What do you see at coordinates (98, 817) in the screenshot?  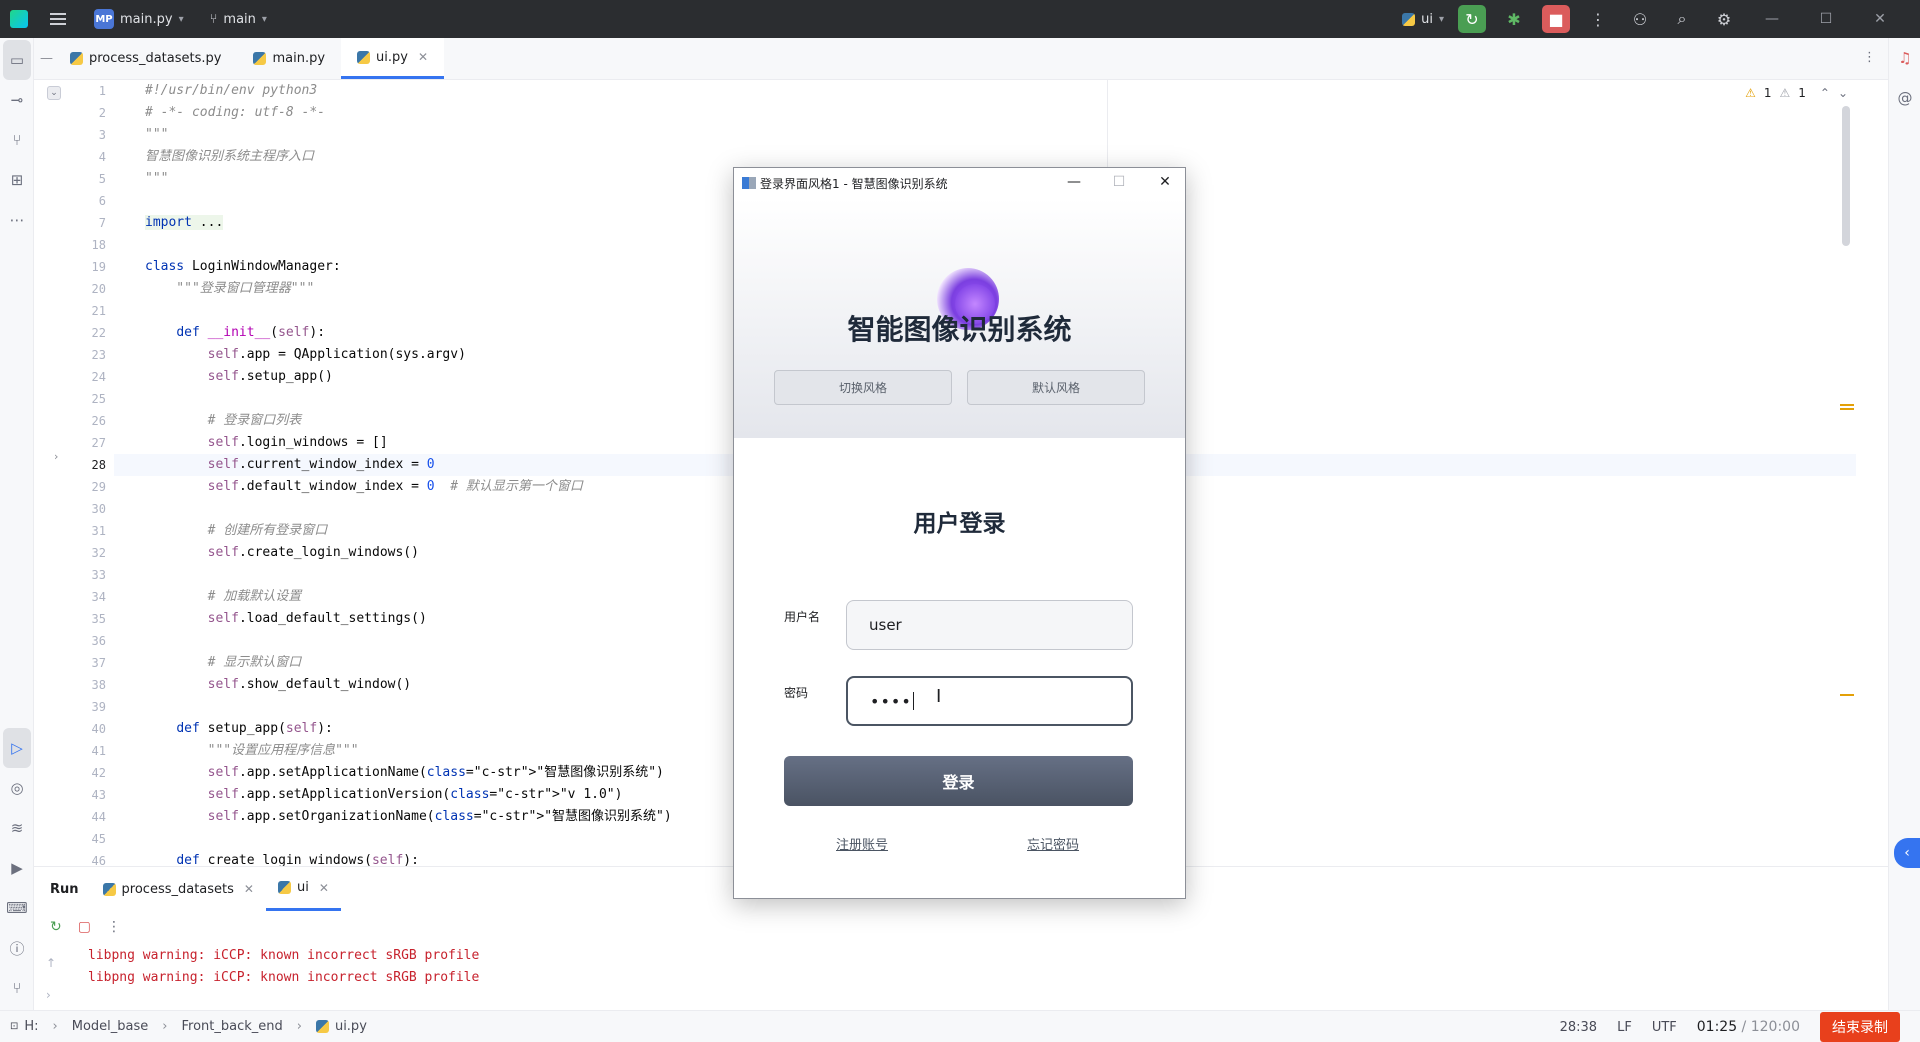 I see `line-number: 44` at bounding box center [98, 817].